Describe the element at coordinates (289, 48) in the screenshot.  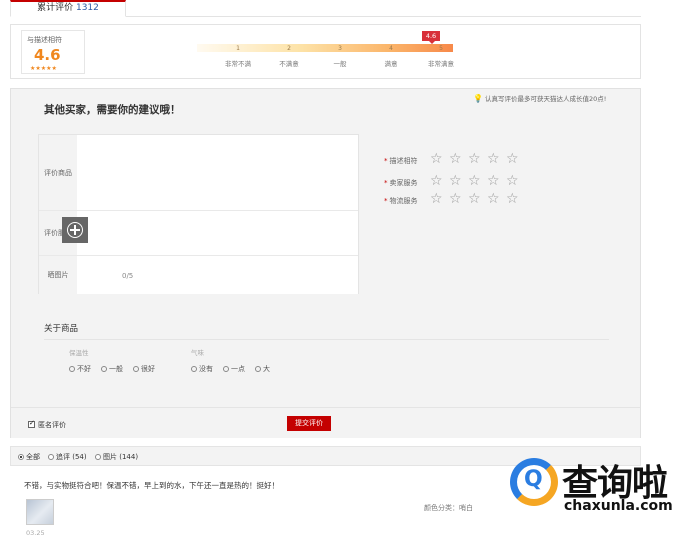
I see `bar-number: 2` at that location.